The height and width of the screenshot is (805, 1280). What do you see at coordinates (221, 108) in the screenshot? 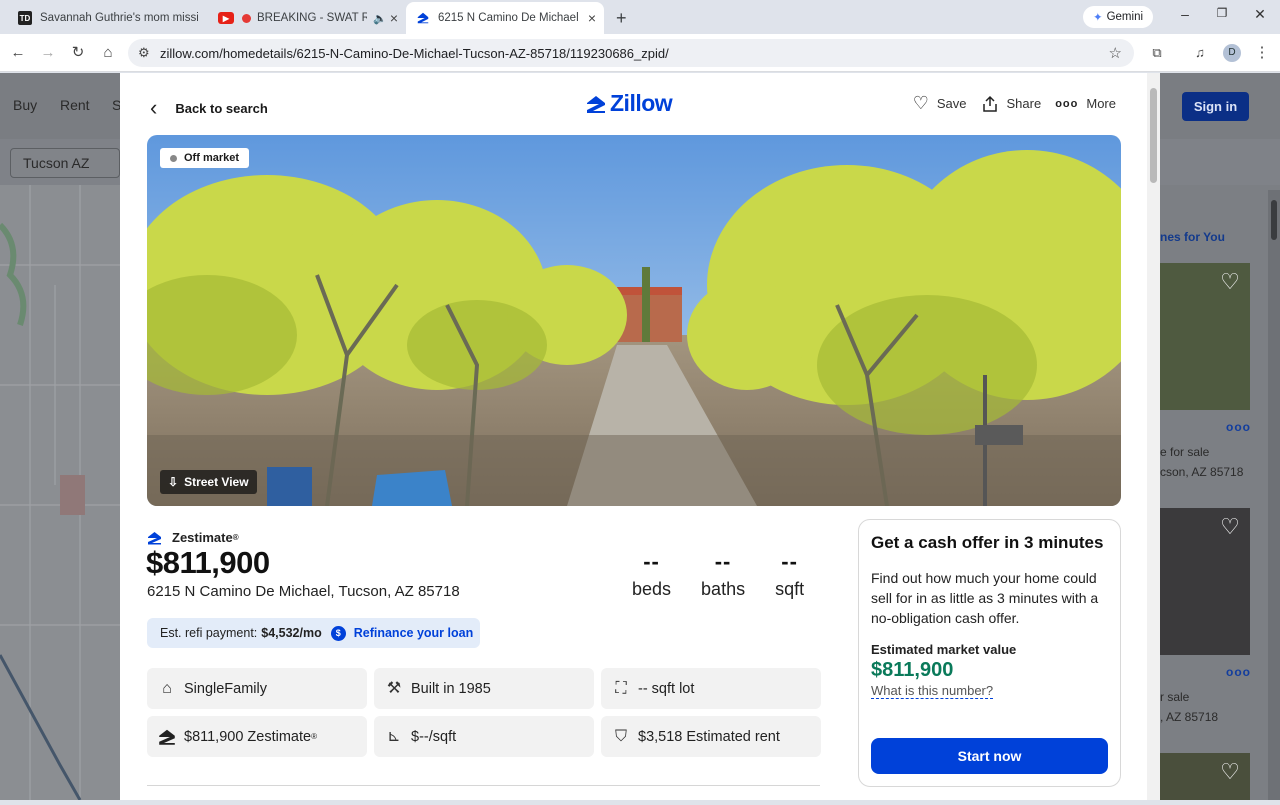
I see `back-label: Back to search` at bounding box center [221, 108].